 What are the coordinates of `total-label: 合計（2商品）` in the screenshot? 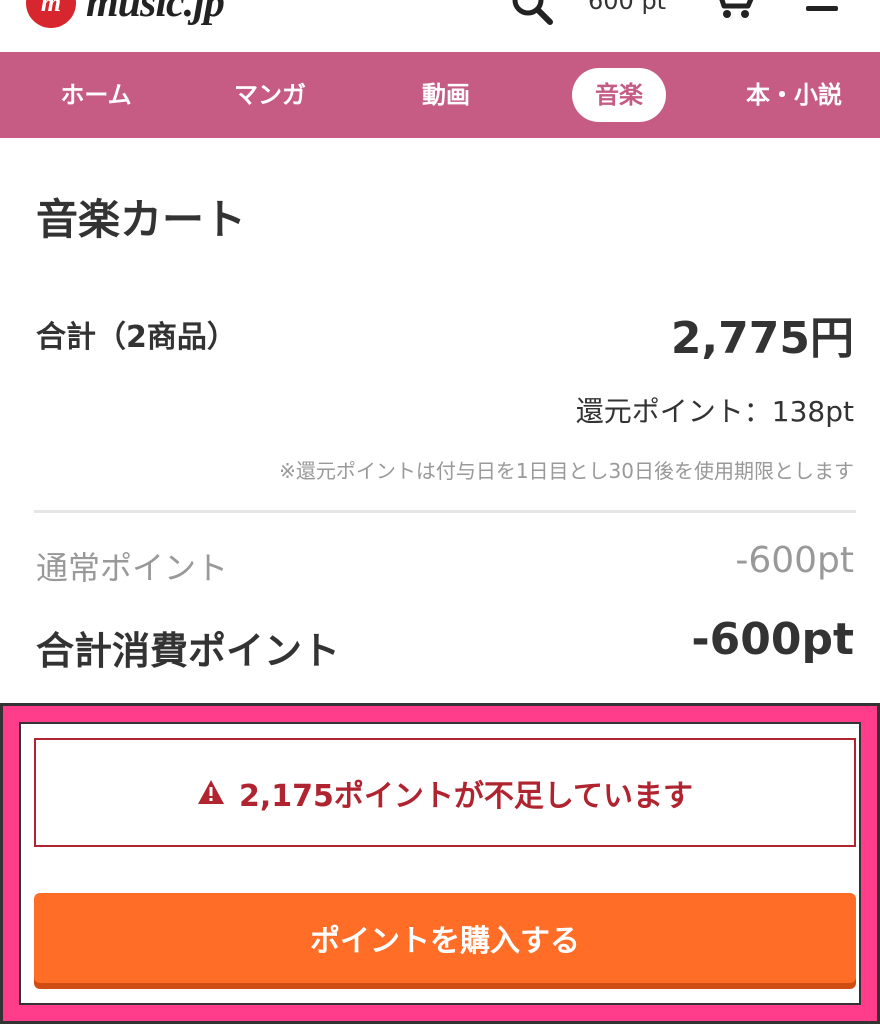 It's located at (136, 337).